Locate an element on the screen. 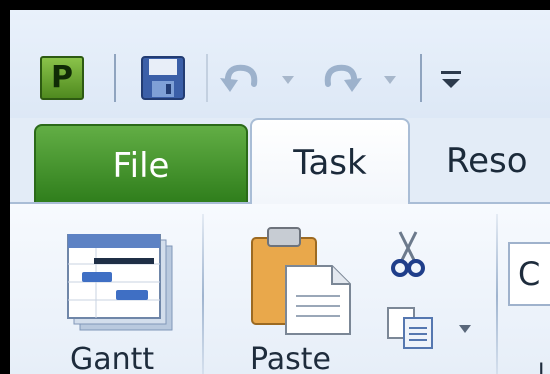 The width and height of the screenshot is (550, 374). logo-letter: P is located at coordinates (62, 77).